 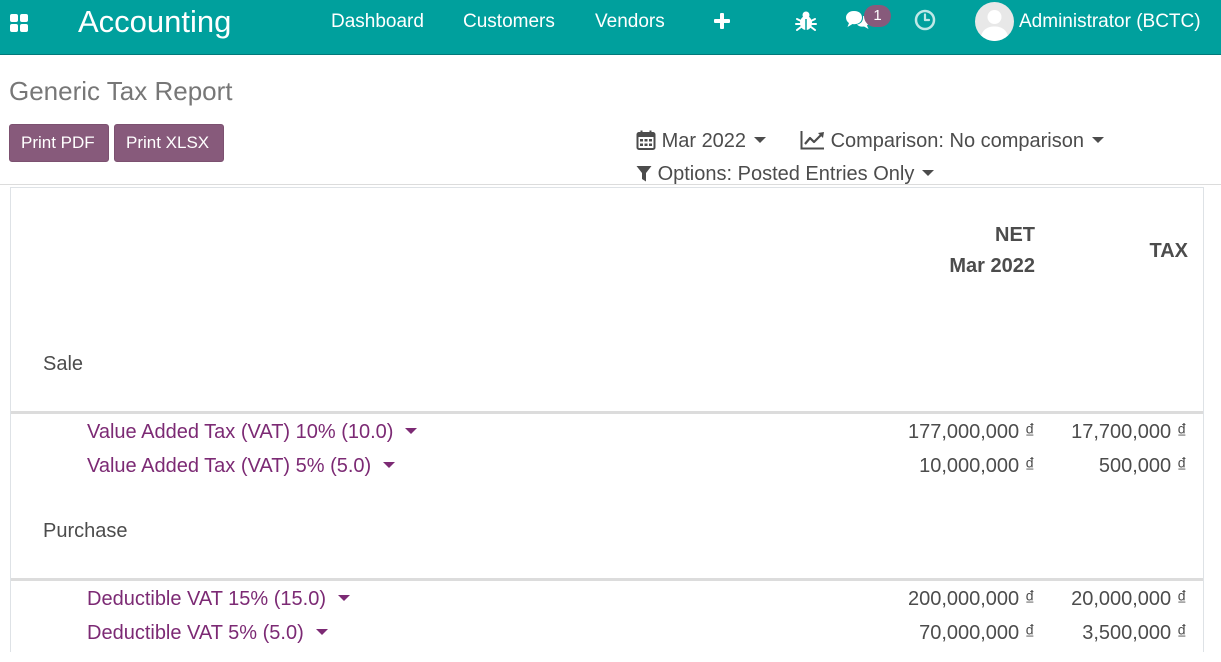 I want to click on print-xlsx-button: Print XLSX, so click(x=169, y=143).